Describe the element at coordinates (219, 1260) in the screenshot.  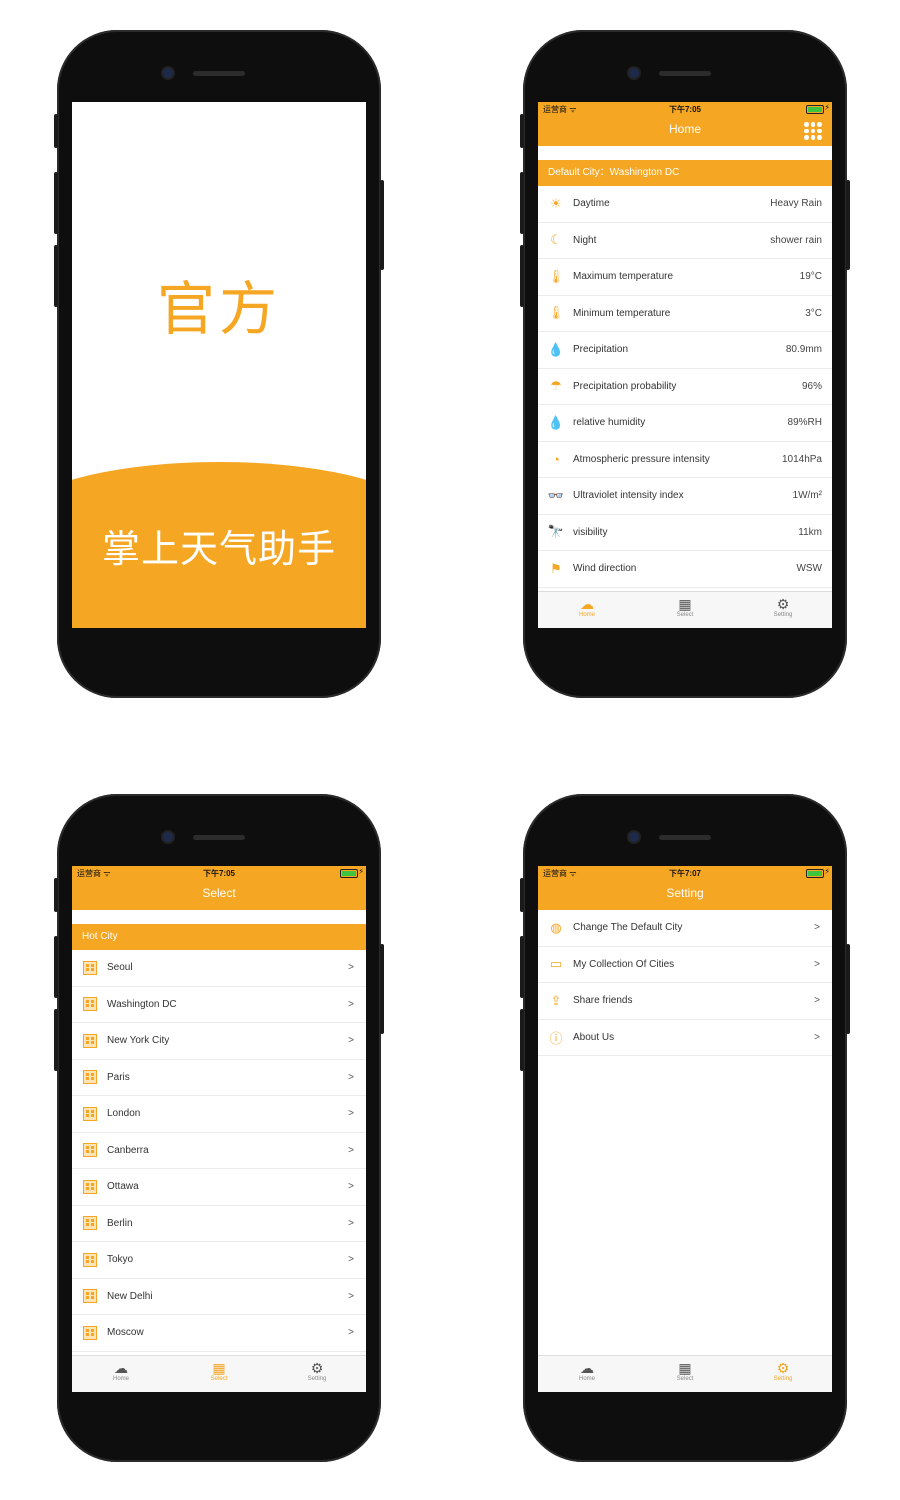
I see `city-row: Tokyo >` at that location.